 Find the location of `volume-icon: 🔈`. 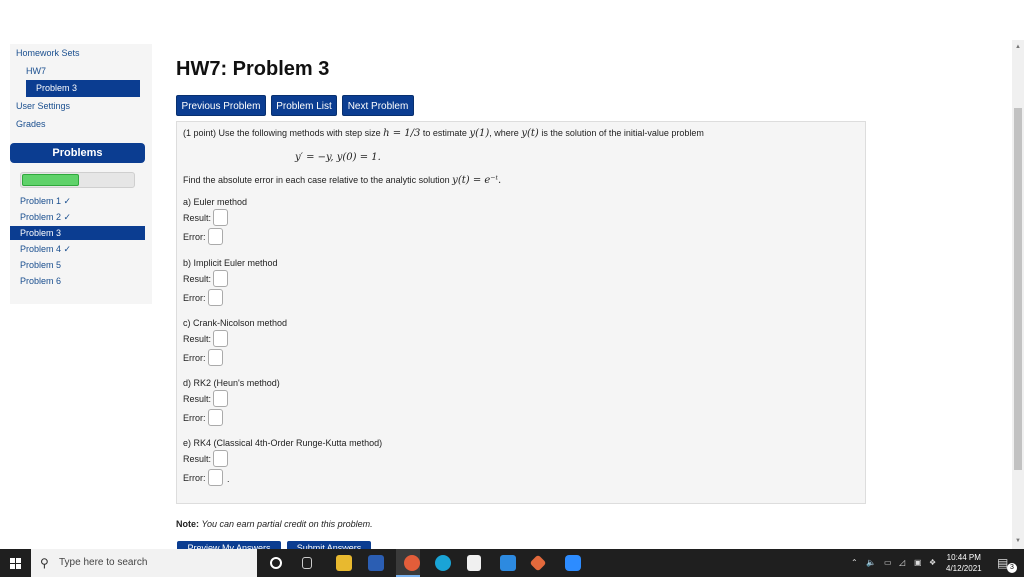

volume-icon: 🔈 is located at coordinates (871, 563).